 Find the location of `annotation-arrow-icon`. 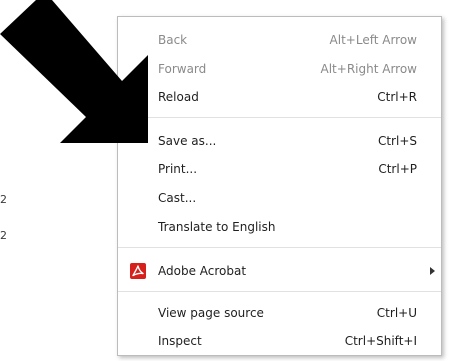

annotation-arrow-icon is located at coordinates (74, 71).